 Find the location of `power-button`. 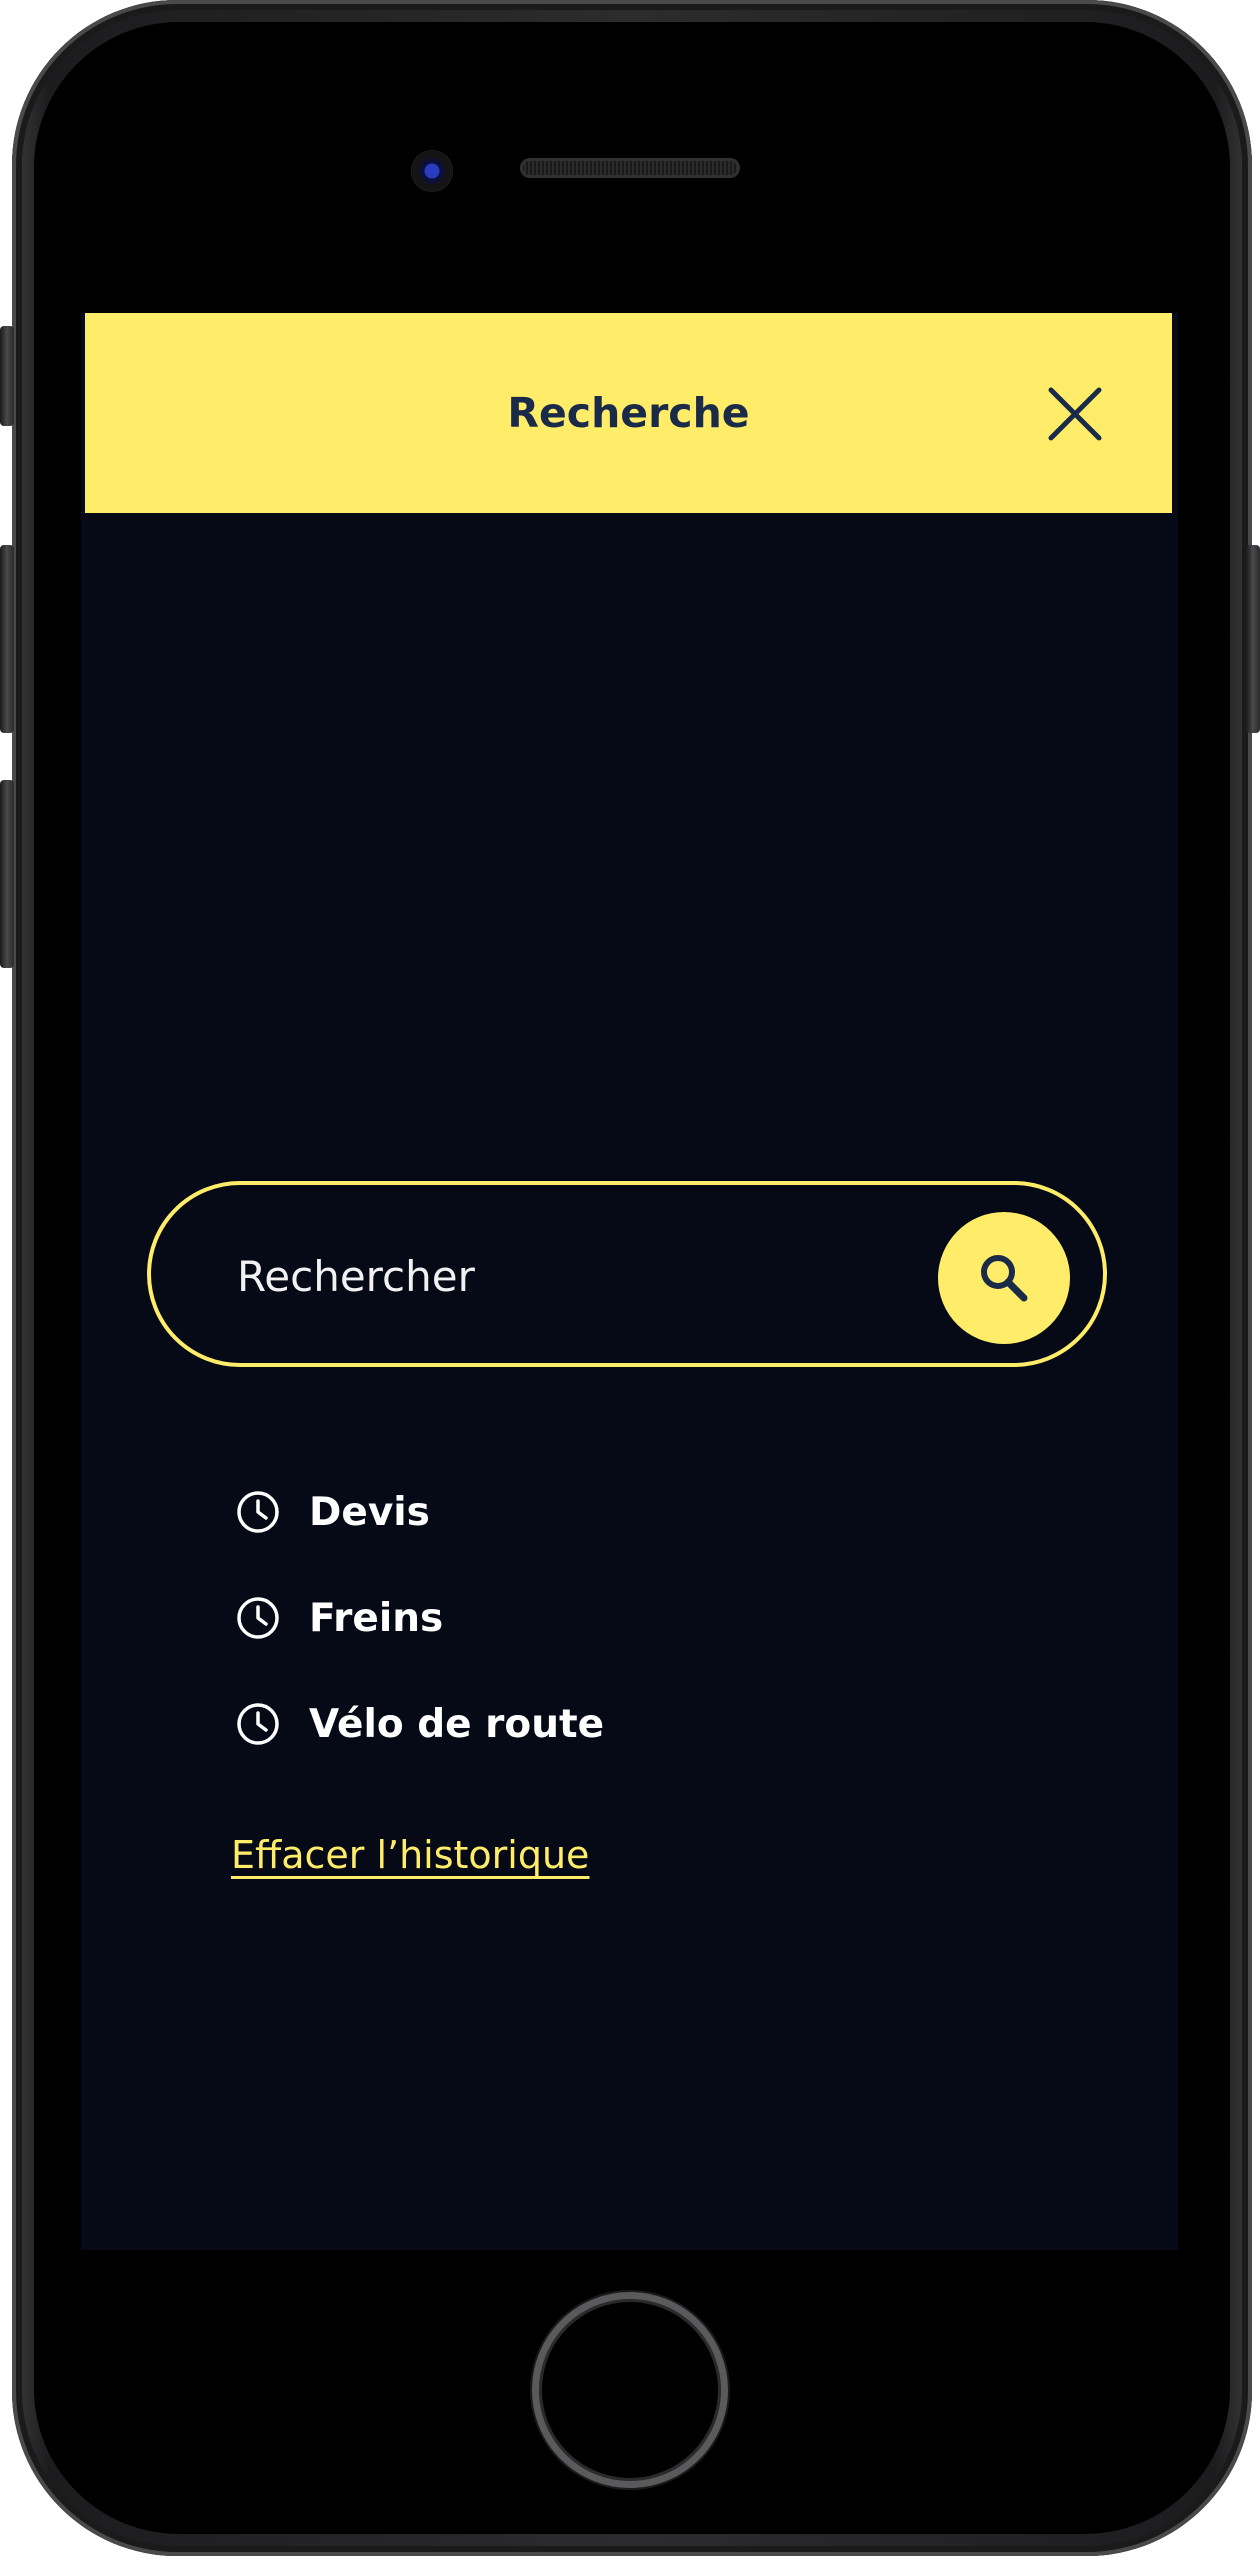

power-button is located at coordinates (1253, 639).